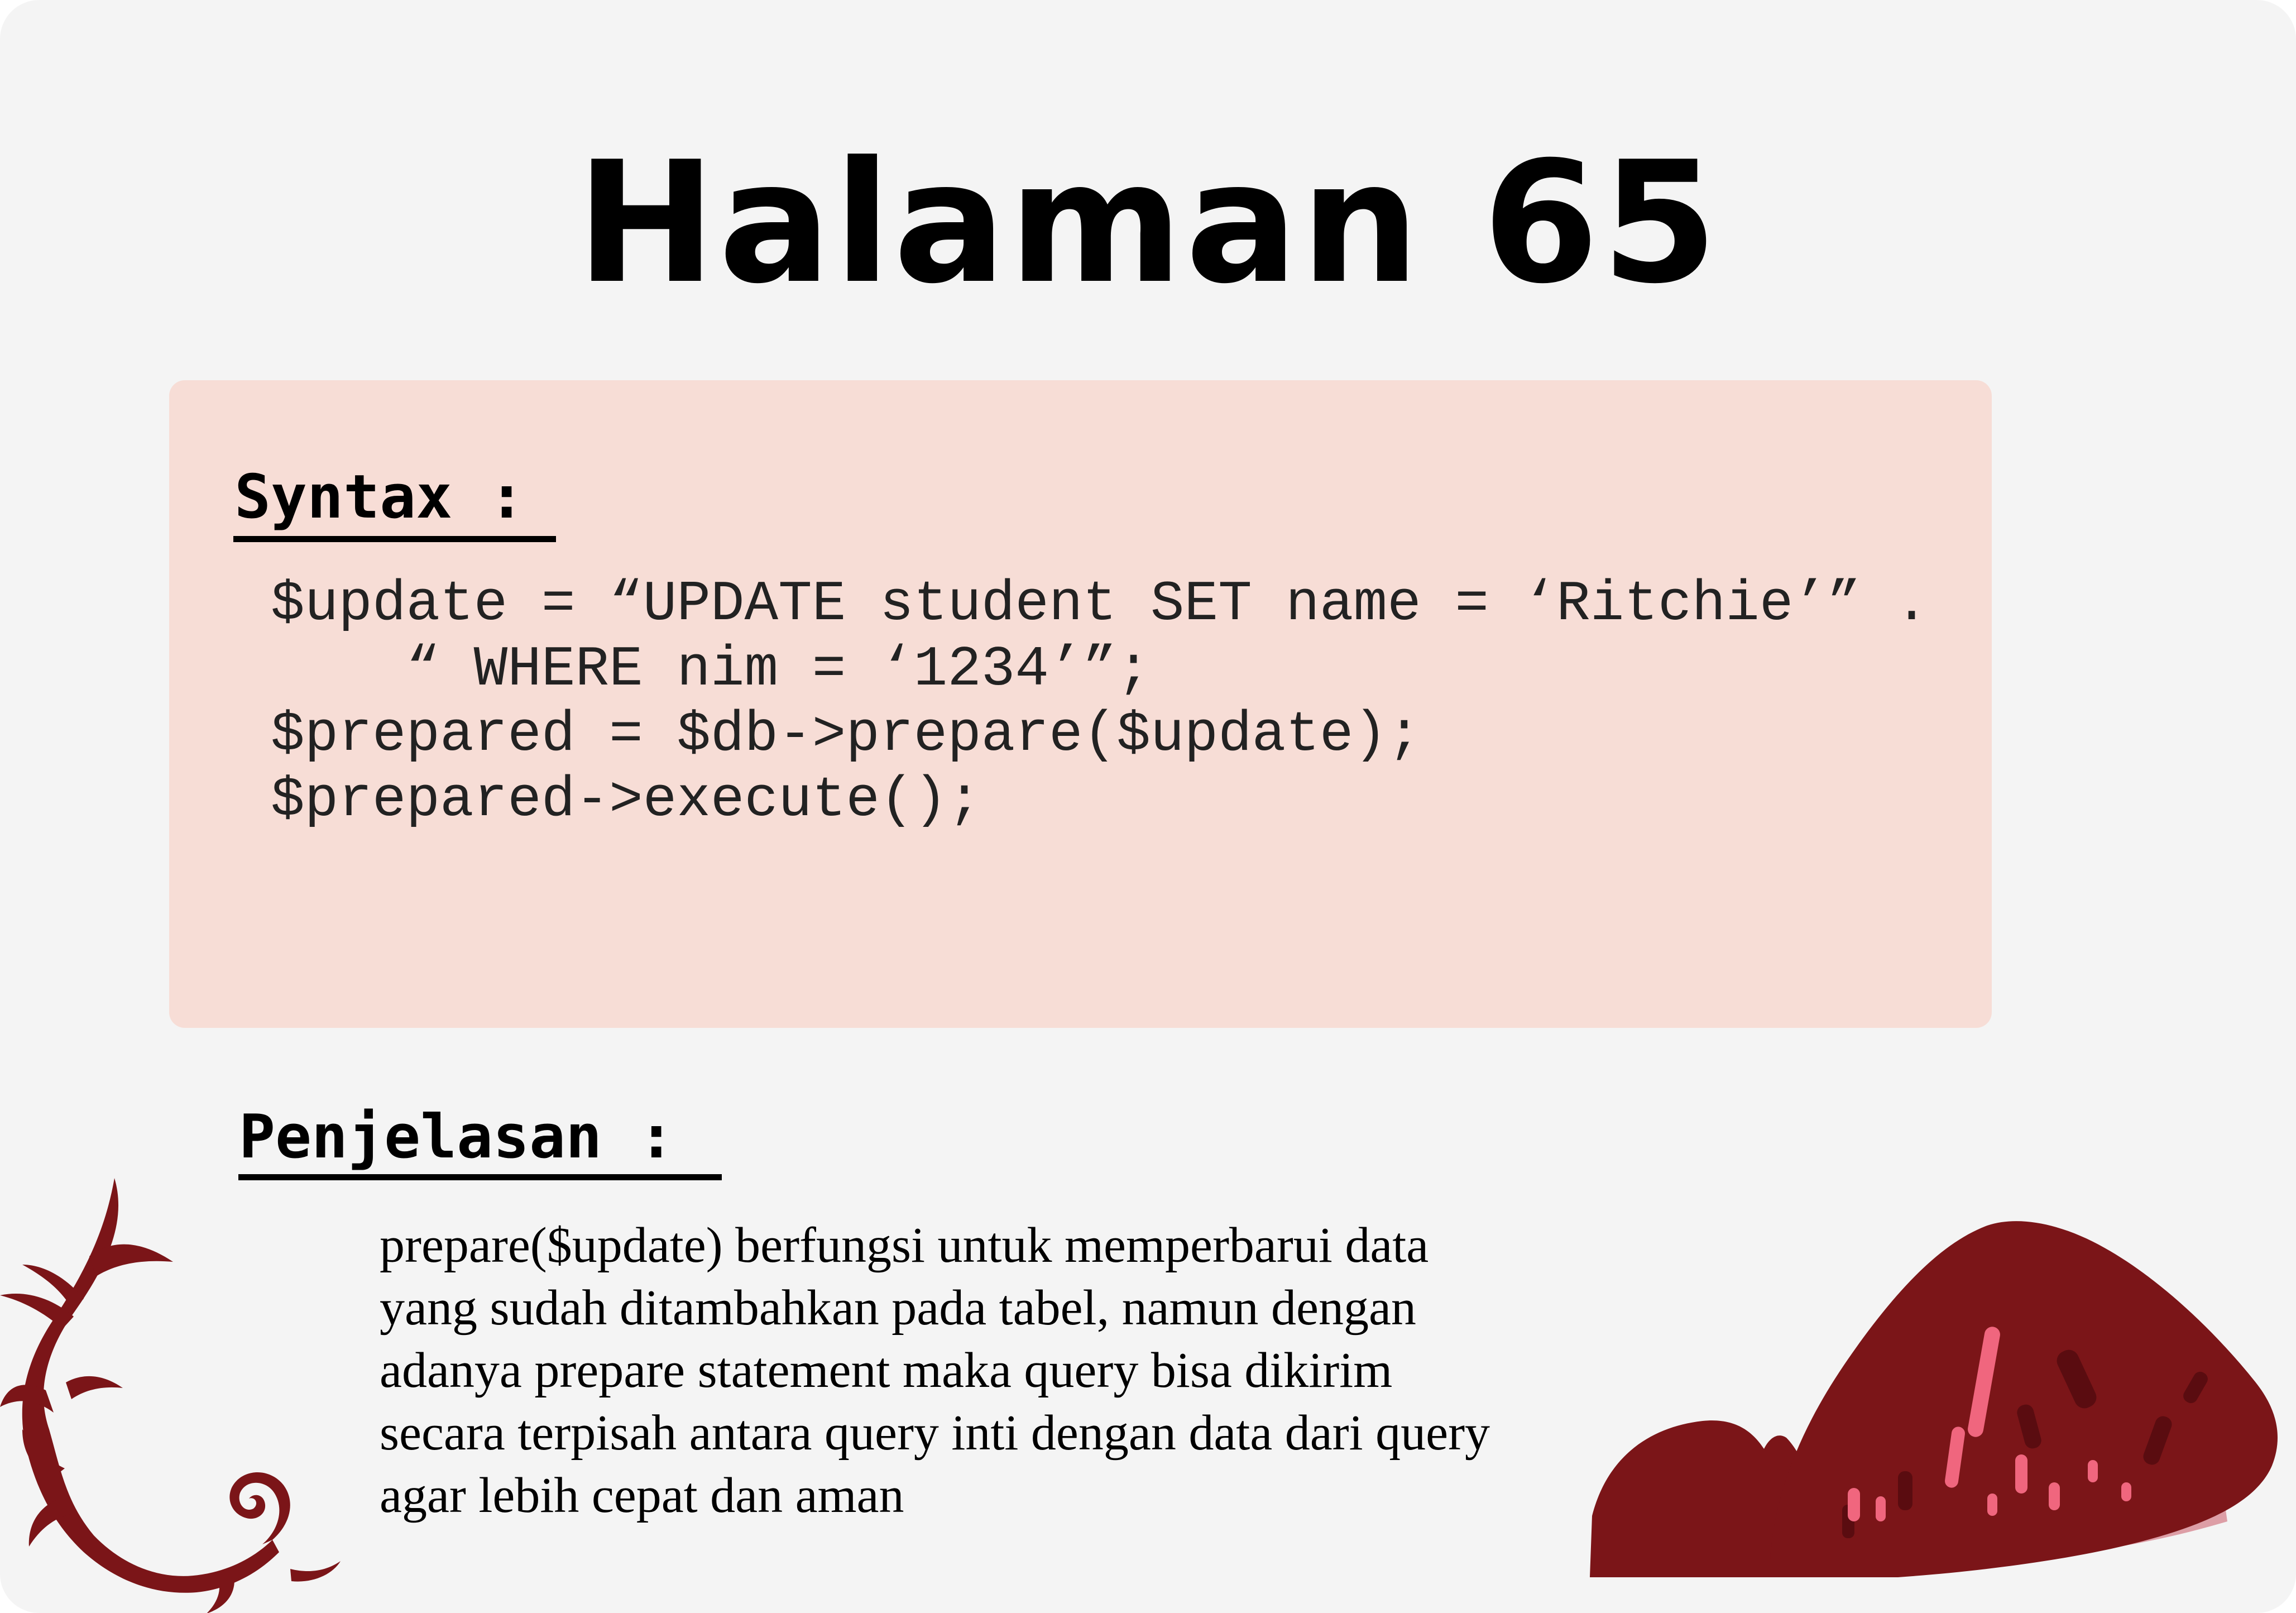  I want to click on code-line: $prepared = $db->prepare($update);, so click(846, 735).